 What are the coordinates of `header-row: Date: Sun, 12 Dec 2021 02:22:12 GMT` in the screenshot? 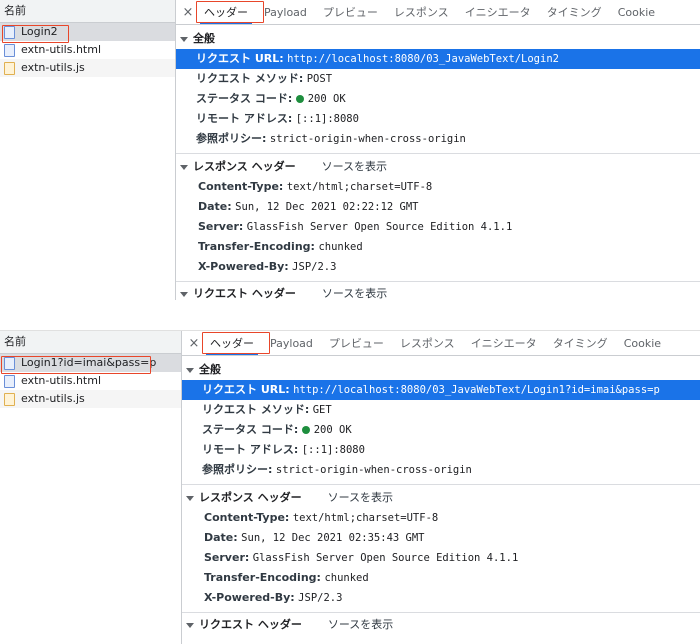 It's located at (438, 207).